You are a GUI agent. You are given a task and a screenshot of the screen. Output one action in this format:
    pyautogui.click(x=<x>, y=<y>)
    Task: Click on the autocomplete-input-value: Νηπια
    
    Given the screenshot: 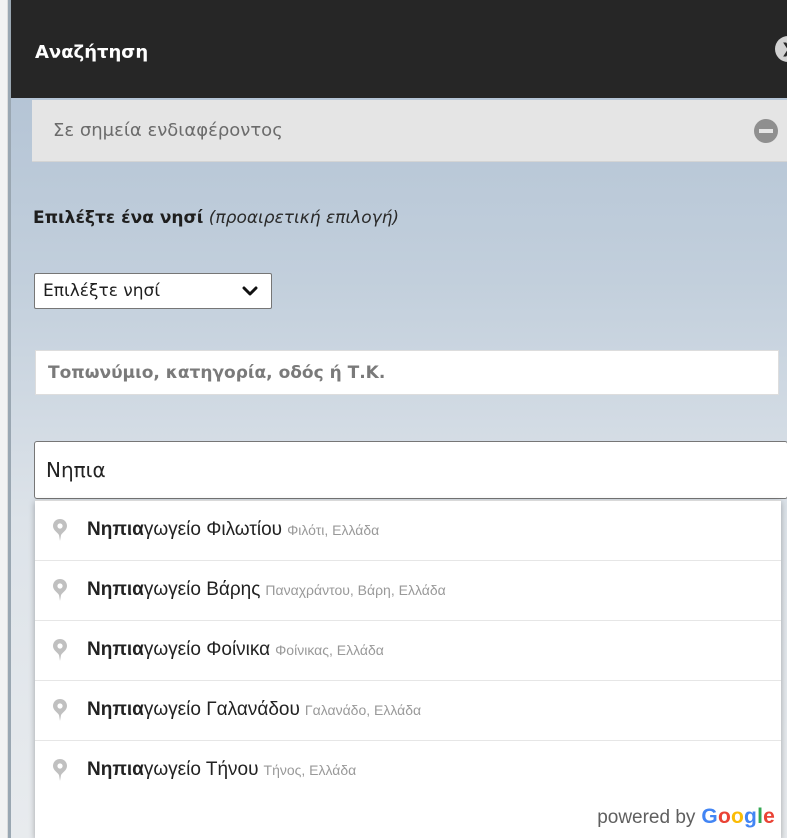 What is the action you would take?
    pyautogui.click(x=76, y=470)
    